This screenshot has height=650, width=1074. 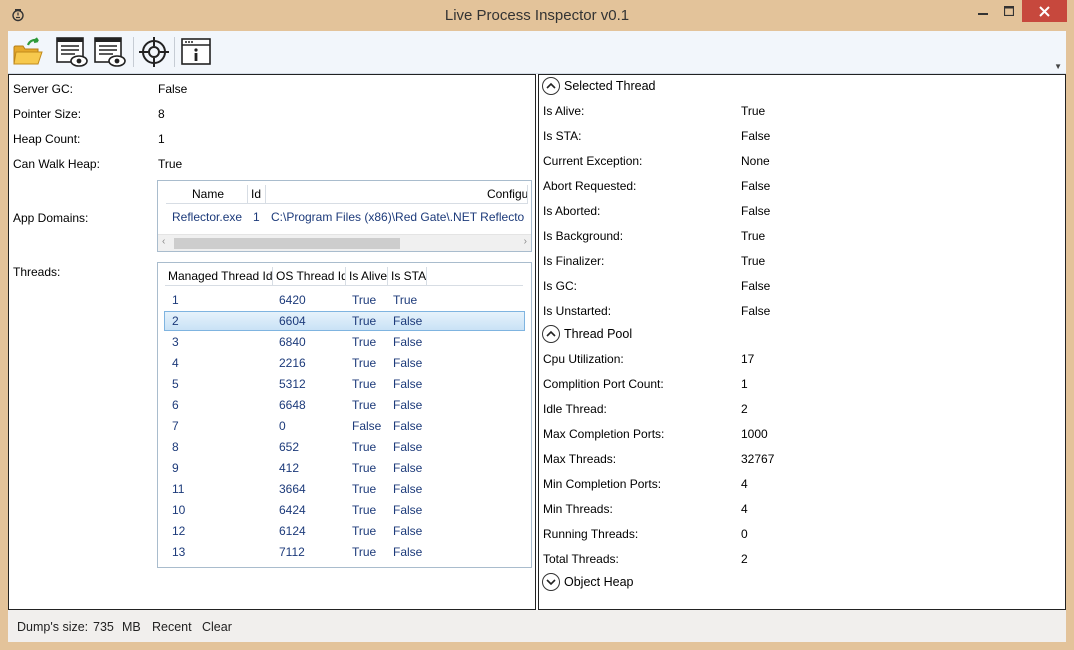 What do you see at coordinates (43, 89) in the screenshot?
I see `server-gc-label: Server GC:` at bounding box center [43, 89].